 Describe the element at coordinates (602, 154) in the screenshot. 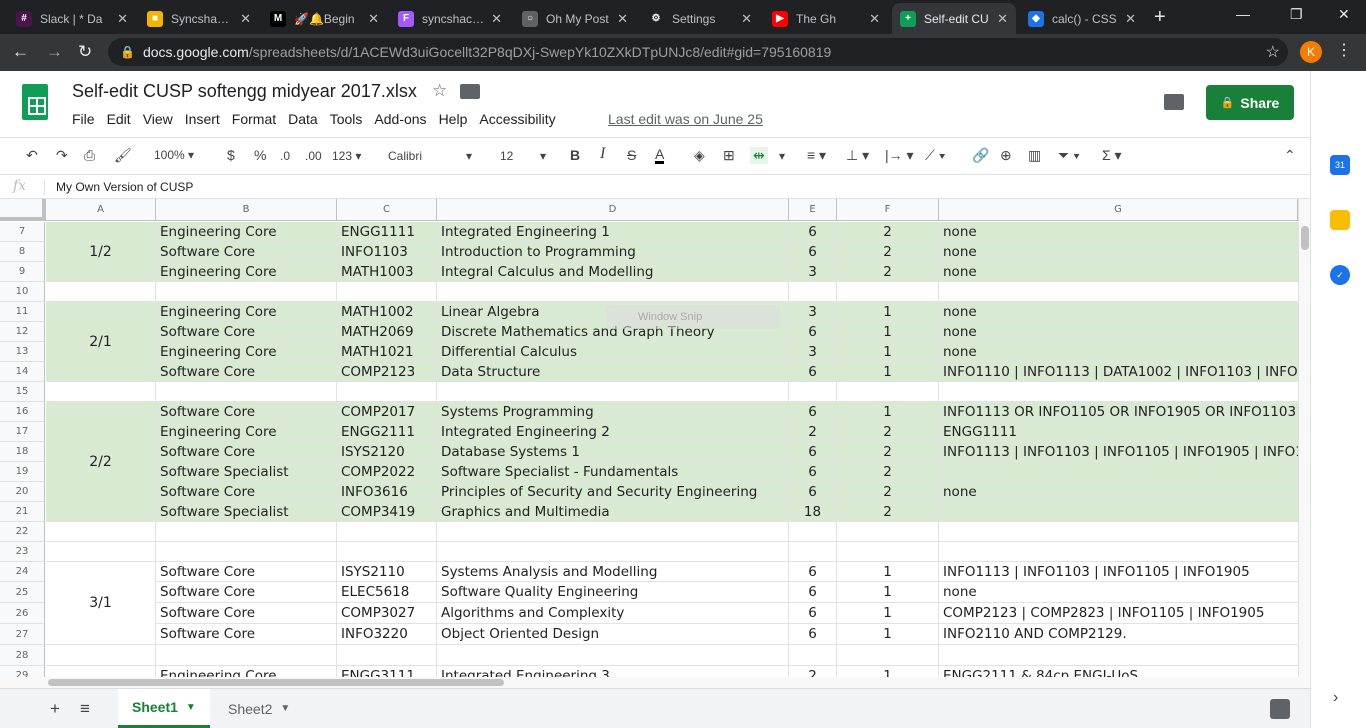

I see `italic-icon: I` at that location.